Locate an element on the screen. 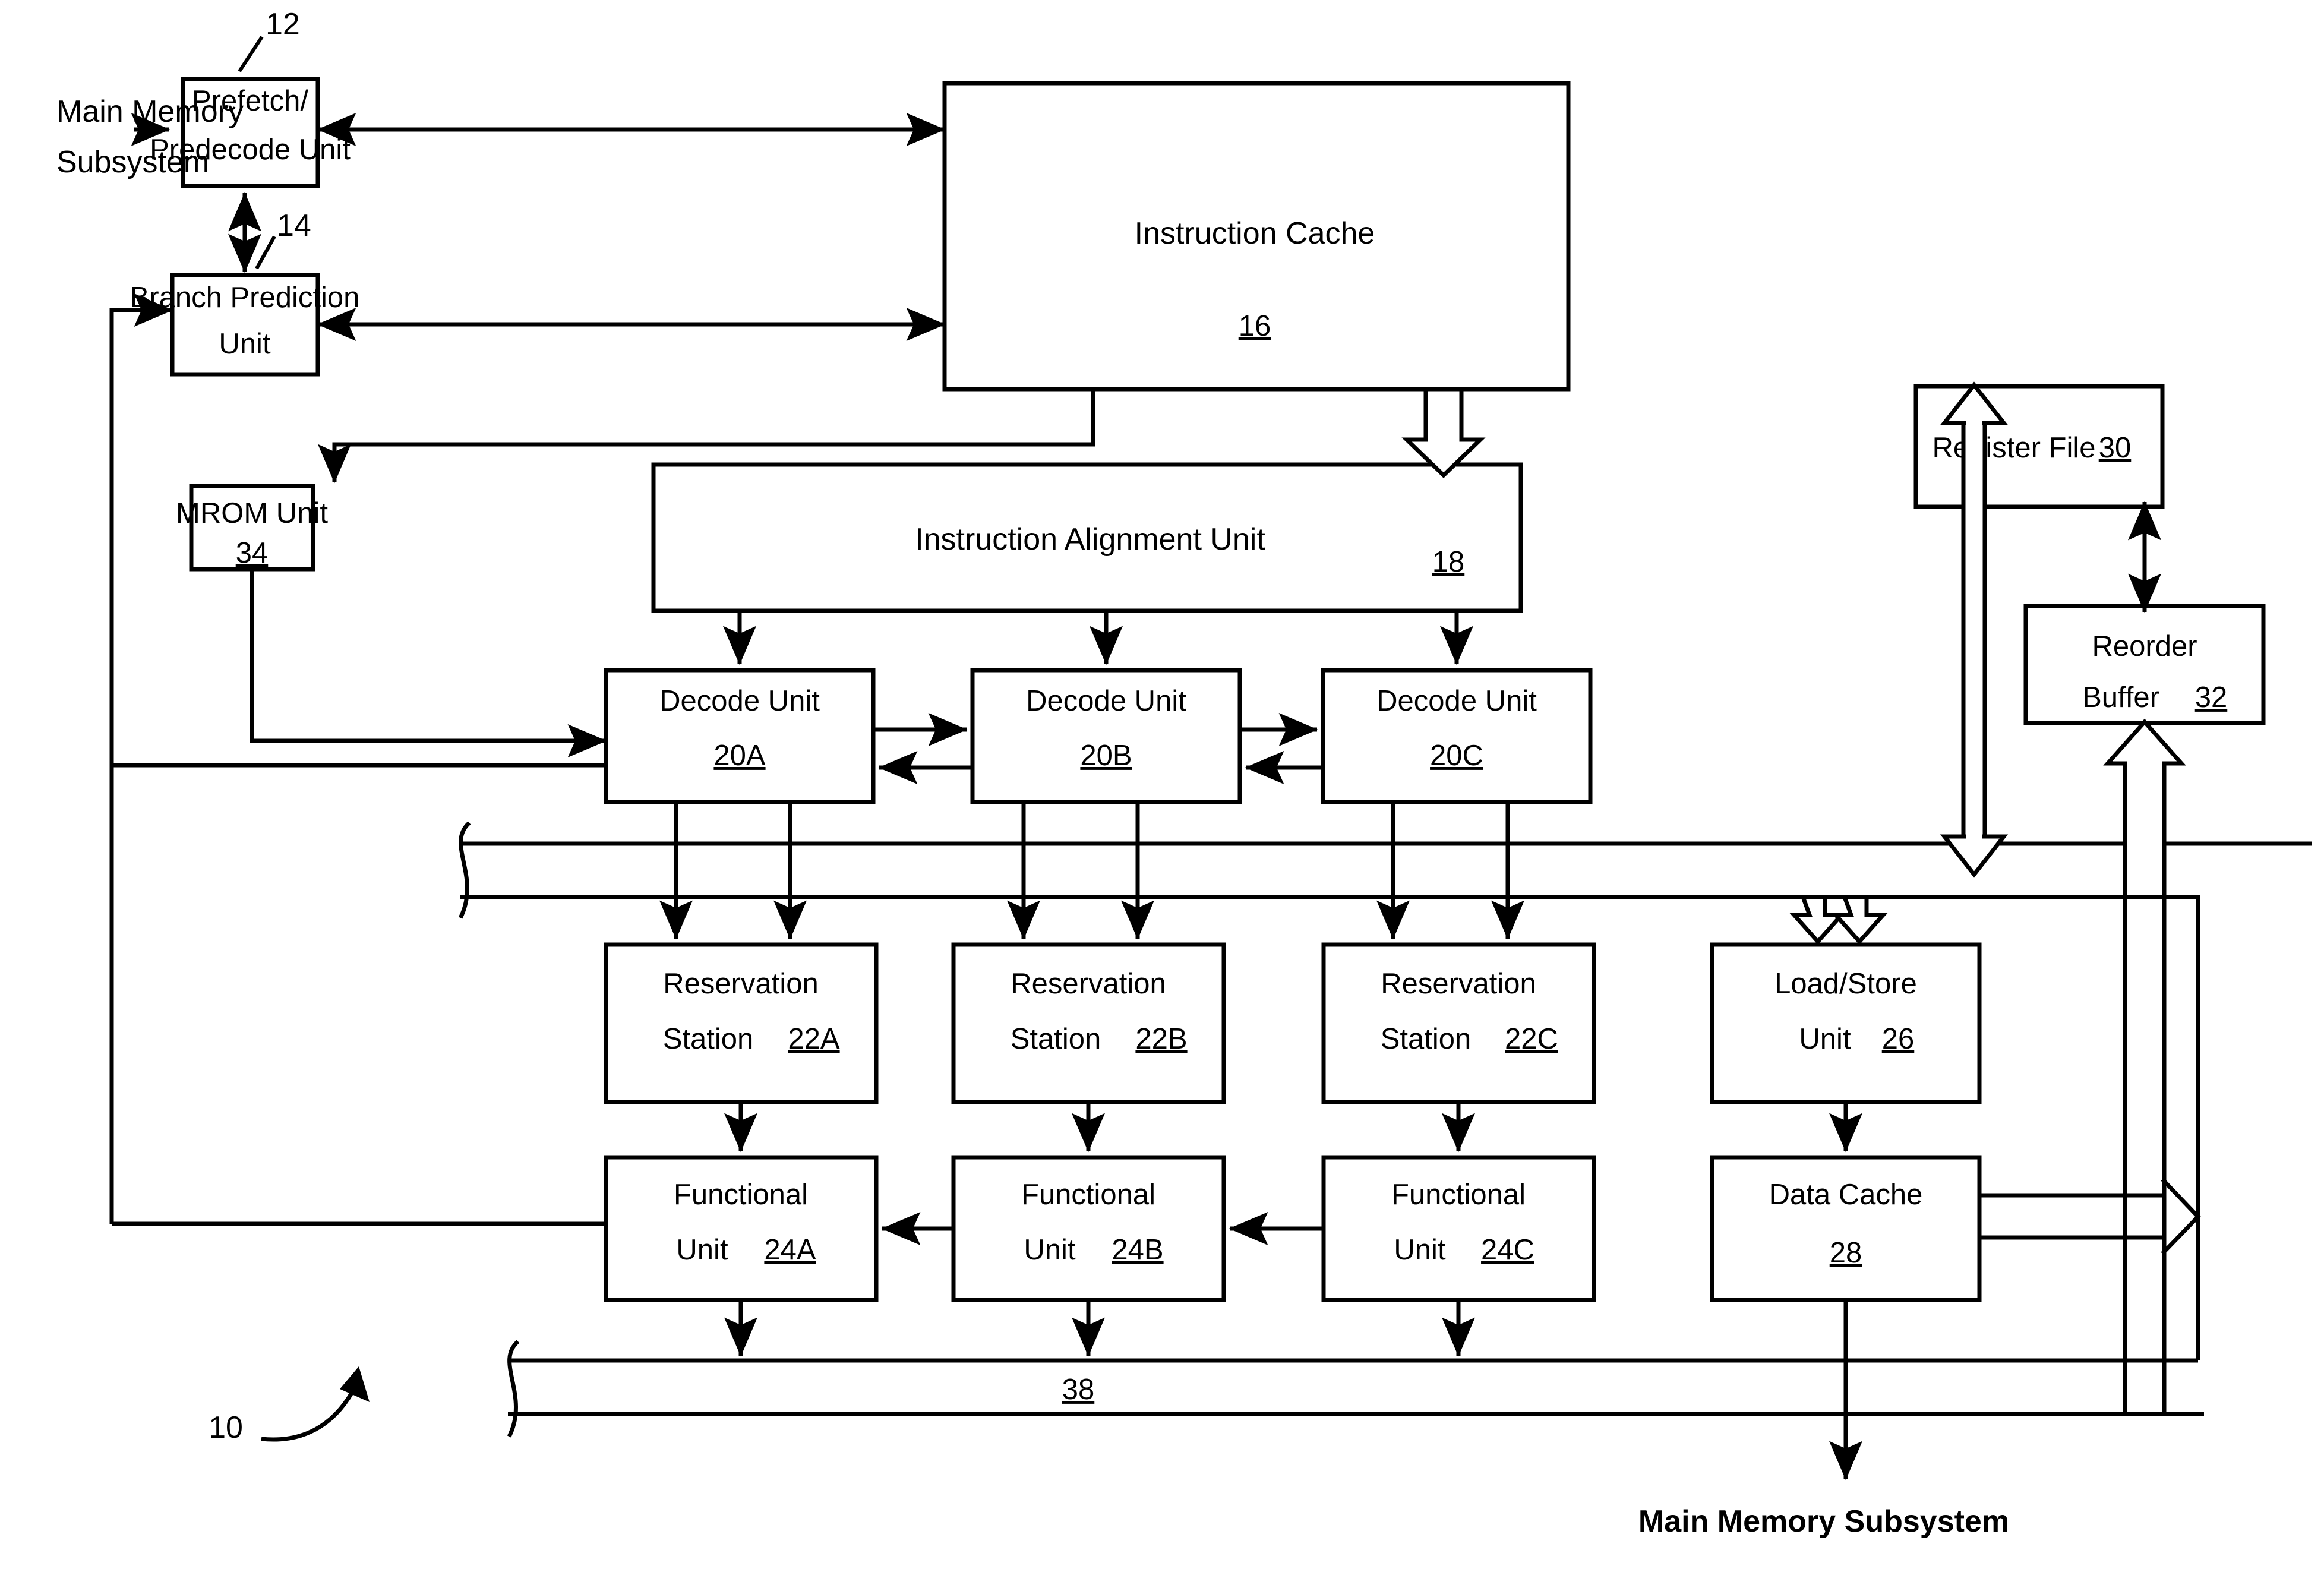  rs-a-label-line2: Station is located at coordinates (708, 1039).